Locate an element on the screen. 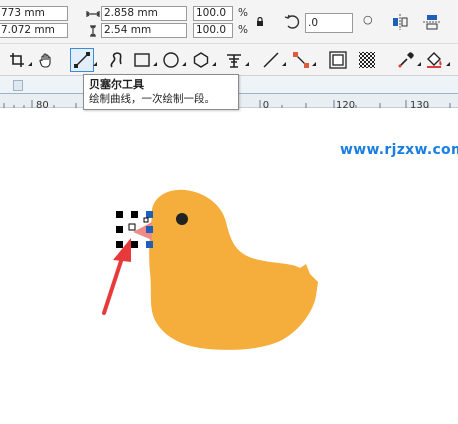 The height and width of the screenshot is (424, 458). tooltip-title: 贝塞尔工具 is located at coordinates (116, 84).